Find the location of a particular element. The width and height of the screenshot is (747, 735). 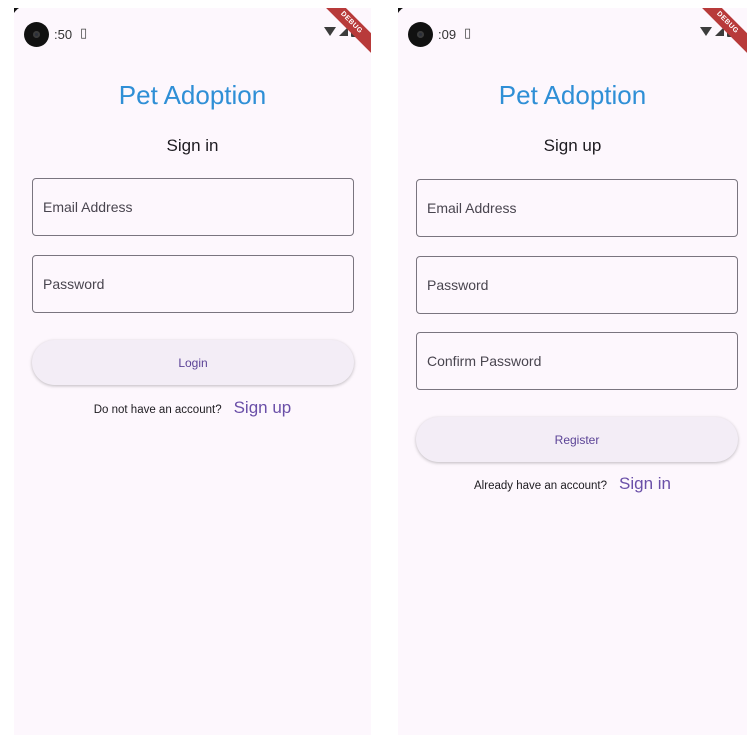

login-button: Login is located at coordinates (193, 362).